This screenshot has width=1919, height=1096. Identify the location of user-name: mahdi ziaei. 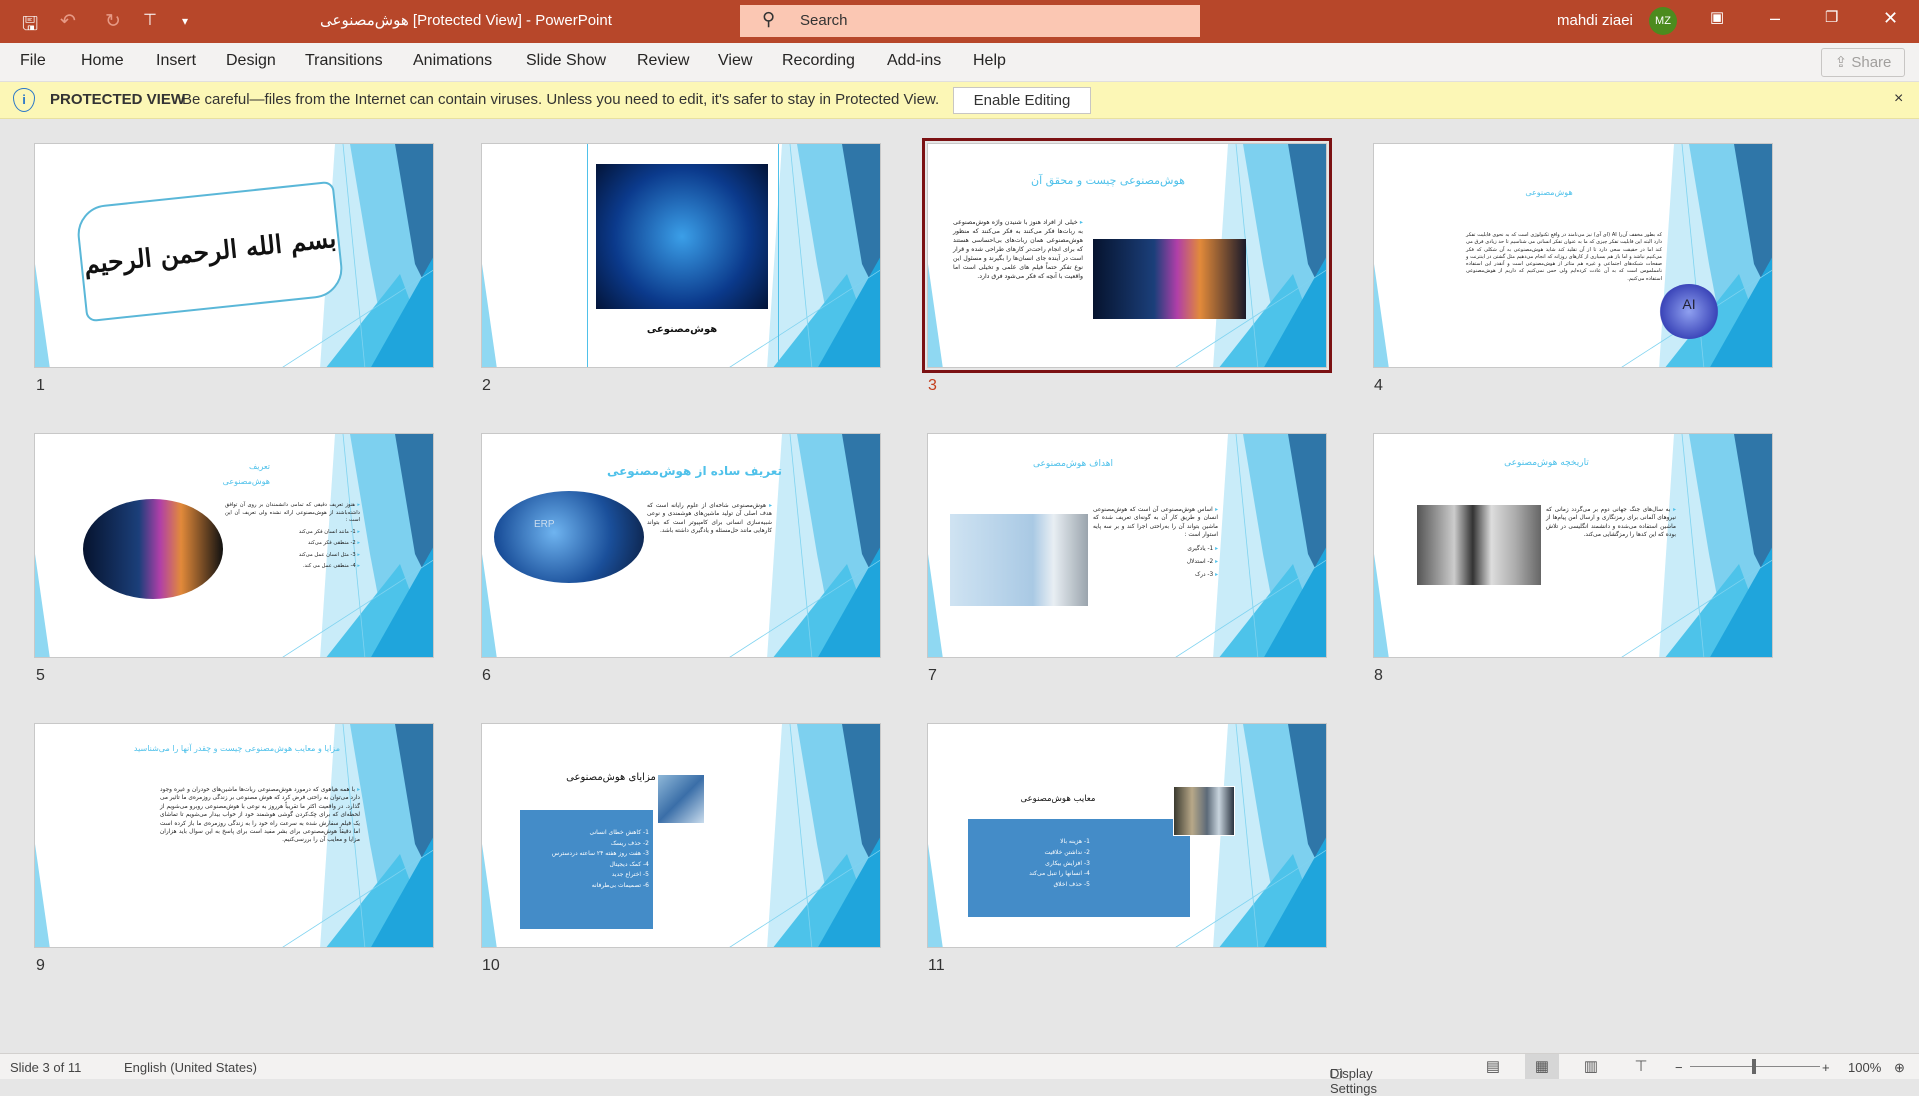
(1595, 20).